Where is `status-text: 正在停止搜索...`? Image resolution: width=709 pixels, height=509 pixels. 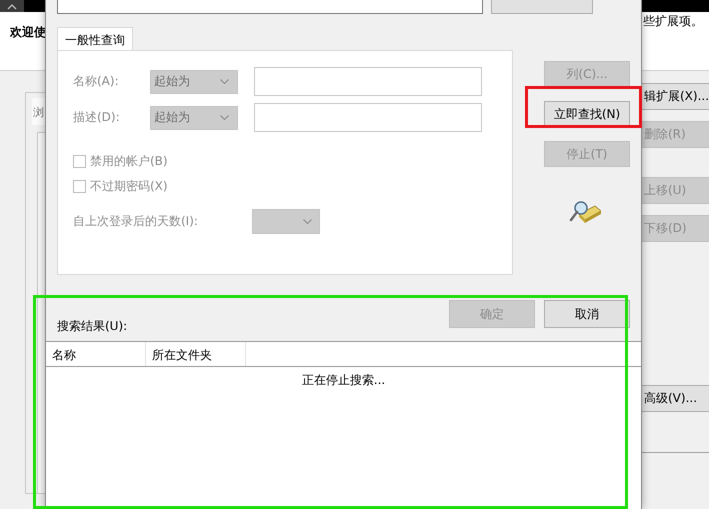
status-text: 正在停止搜索... is located at coordinates (343, 380).